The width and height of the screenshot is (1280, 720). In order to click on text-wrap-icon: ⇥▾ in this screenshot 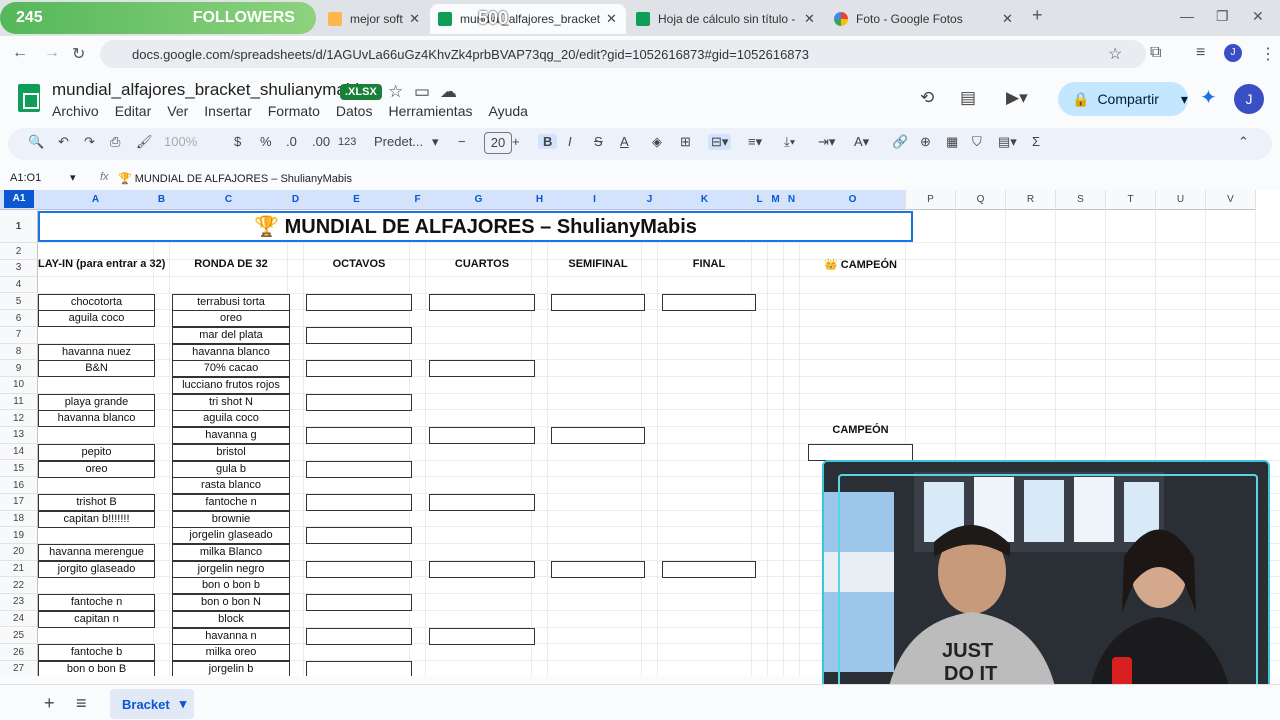, I will do `click(826, 142)`.